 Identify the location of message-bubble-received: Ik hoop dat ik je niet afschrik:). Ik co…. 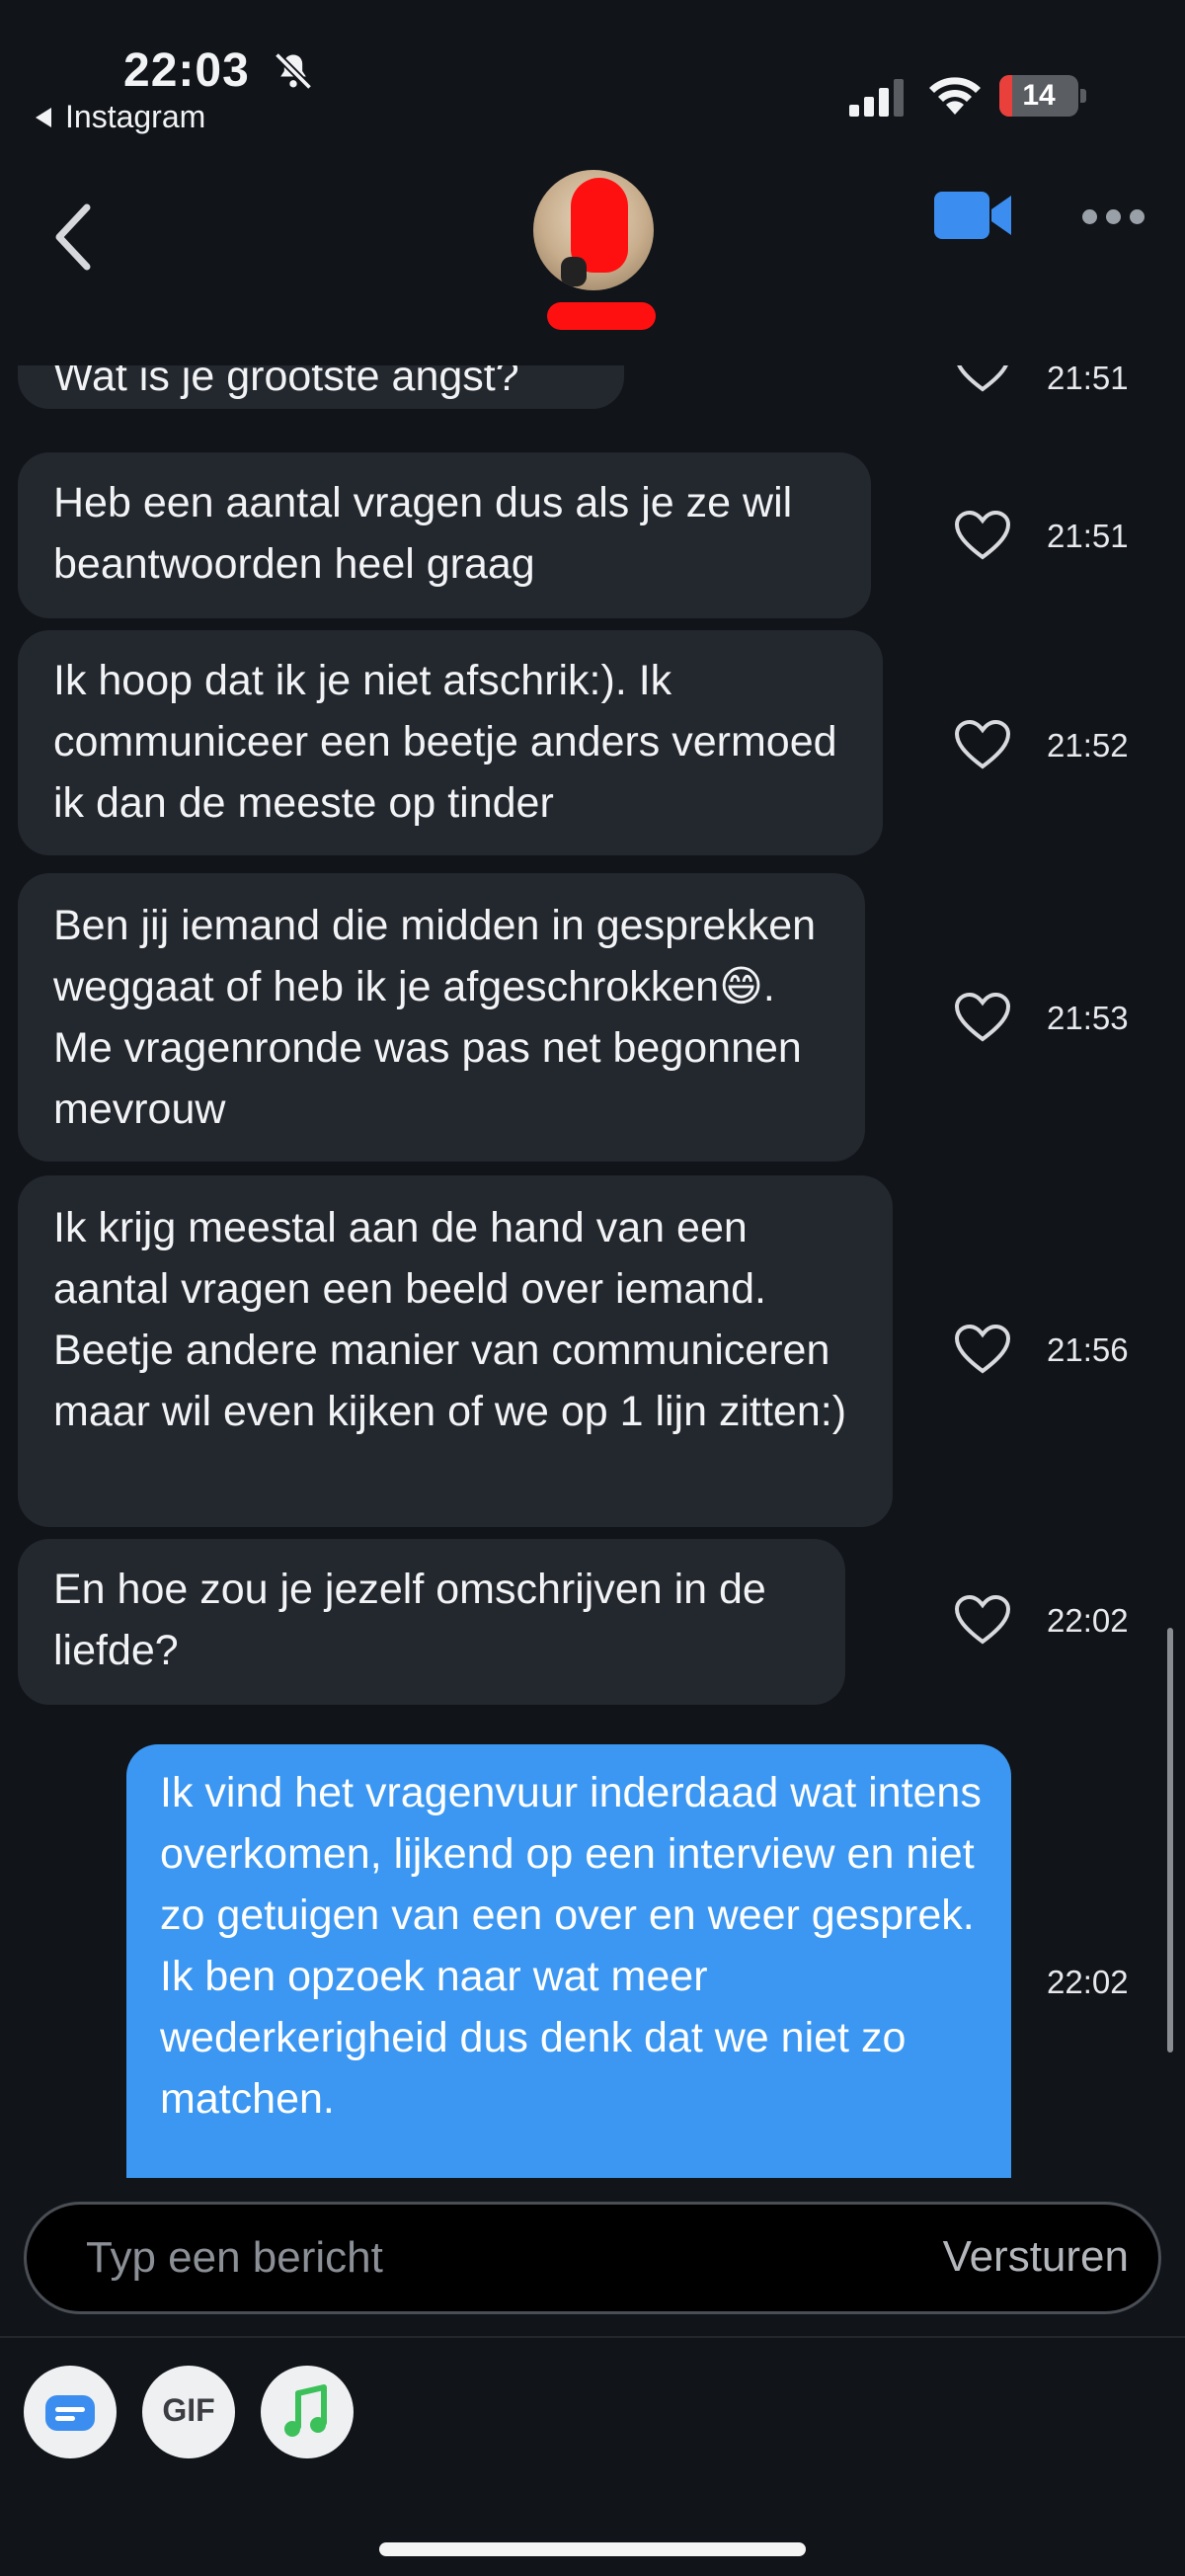
(451, 742).